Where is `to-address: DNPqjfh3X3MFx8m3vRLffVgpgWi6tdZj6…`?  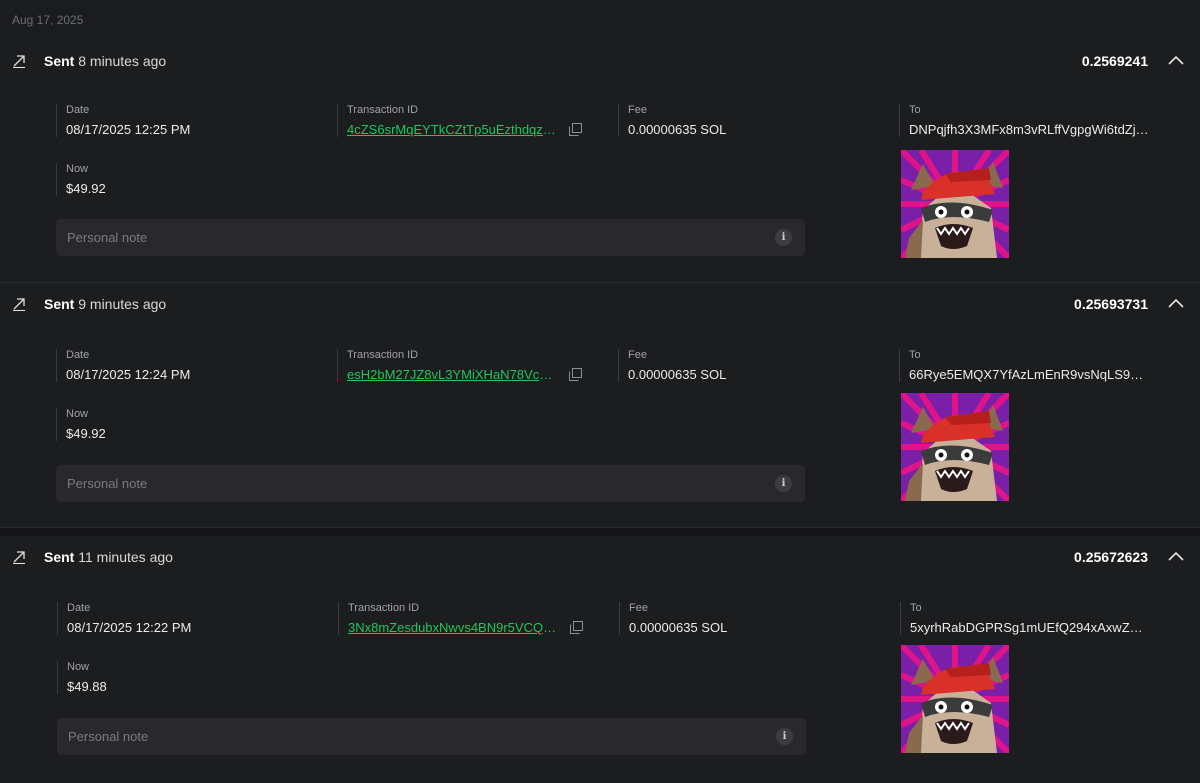
to-address: DNPqjfh3X3MFx8m3vRLffVgpgWi6tdZj6… is located at coordinates (1029, 129).